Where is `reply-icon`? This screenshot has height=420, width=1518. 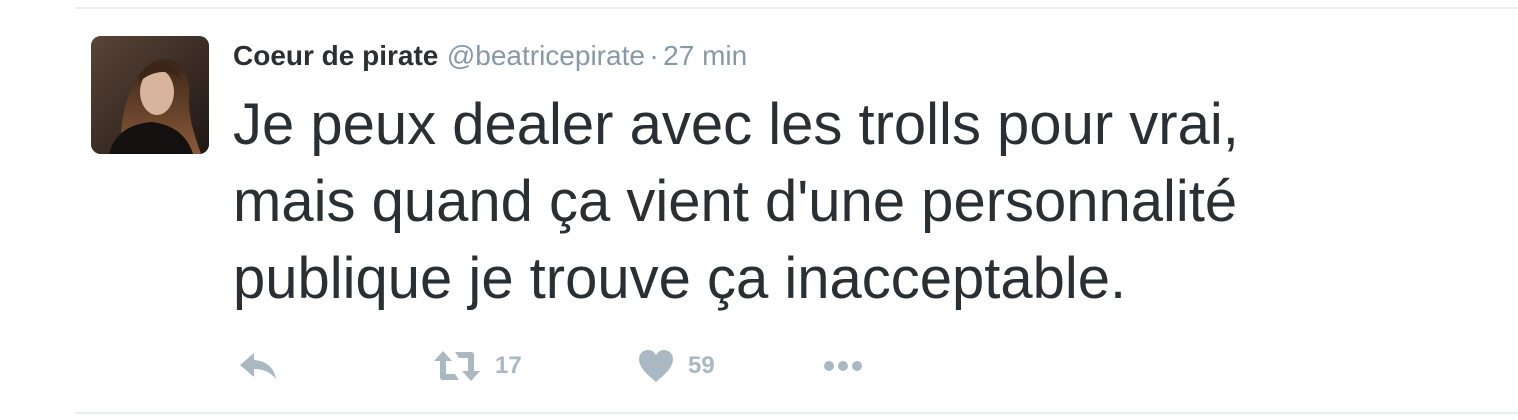 reply-icon is located at coordinates (258, 366).